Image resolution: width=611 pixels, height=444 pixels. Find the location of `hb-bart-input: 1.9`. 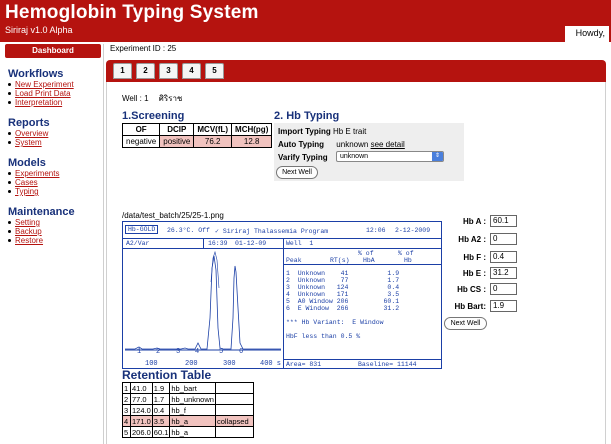

hb-bart-input: 1.9 is located at coordinates (503, 306).